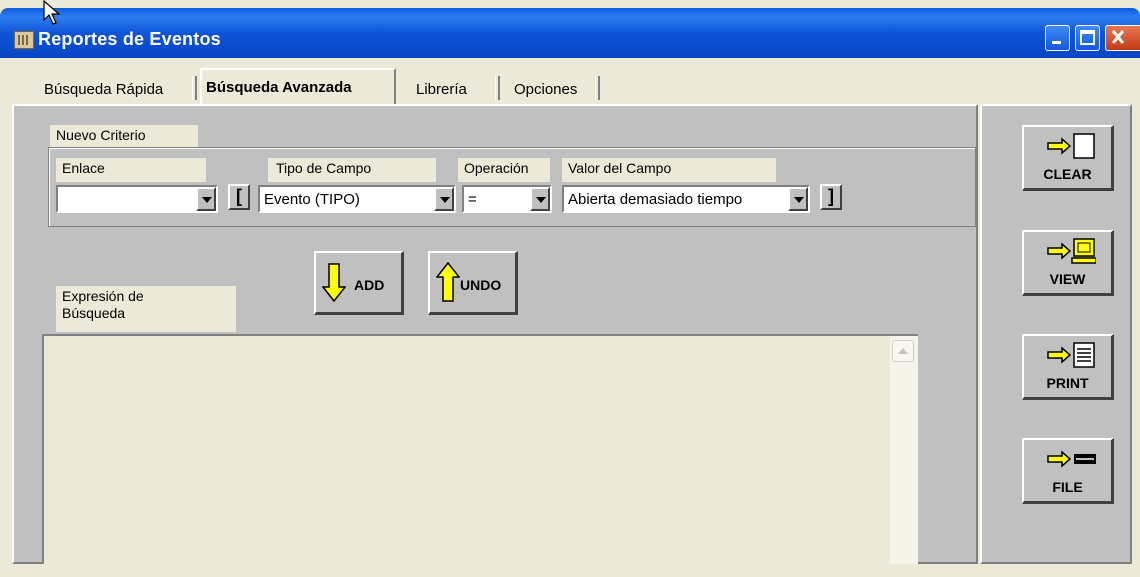 The image size is (1140, 577). Describe the element at coordinates (334, 283) in the screenshot. I see `arrow-down-icon` at that location.